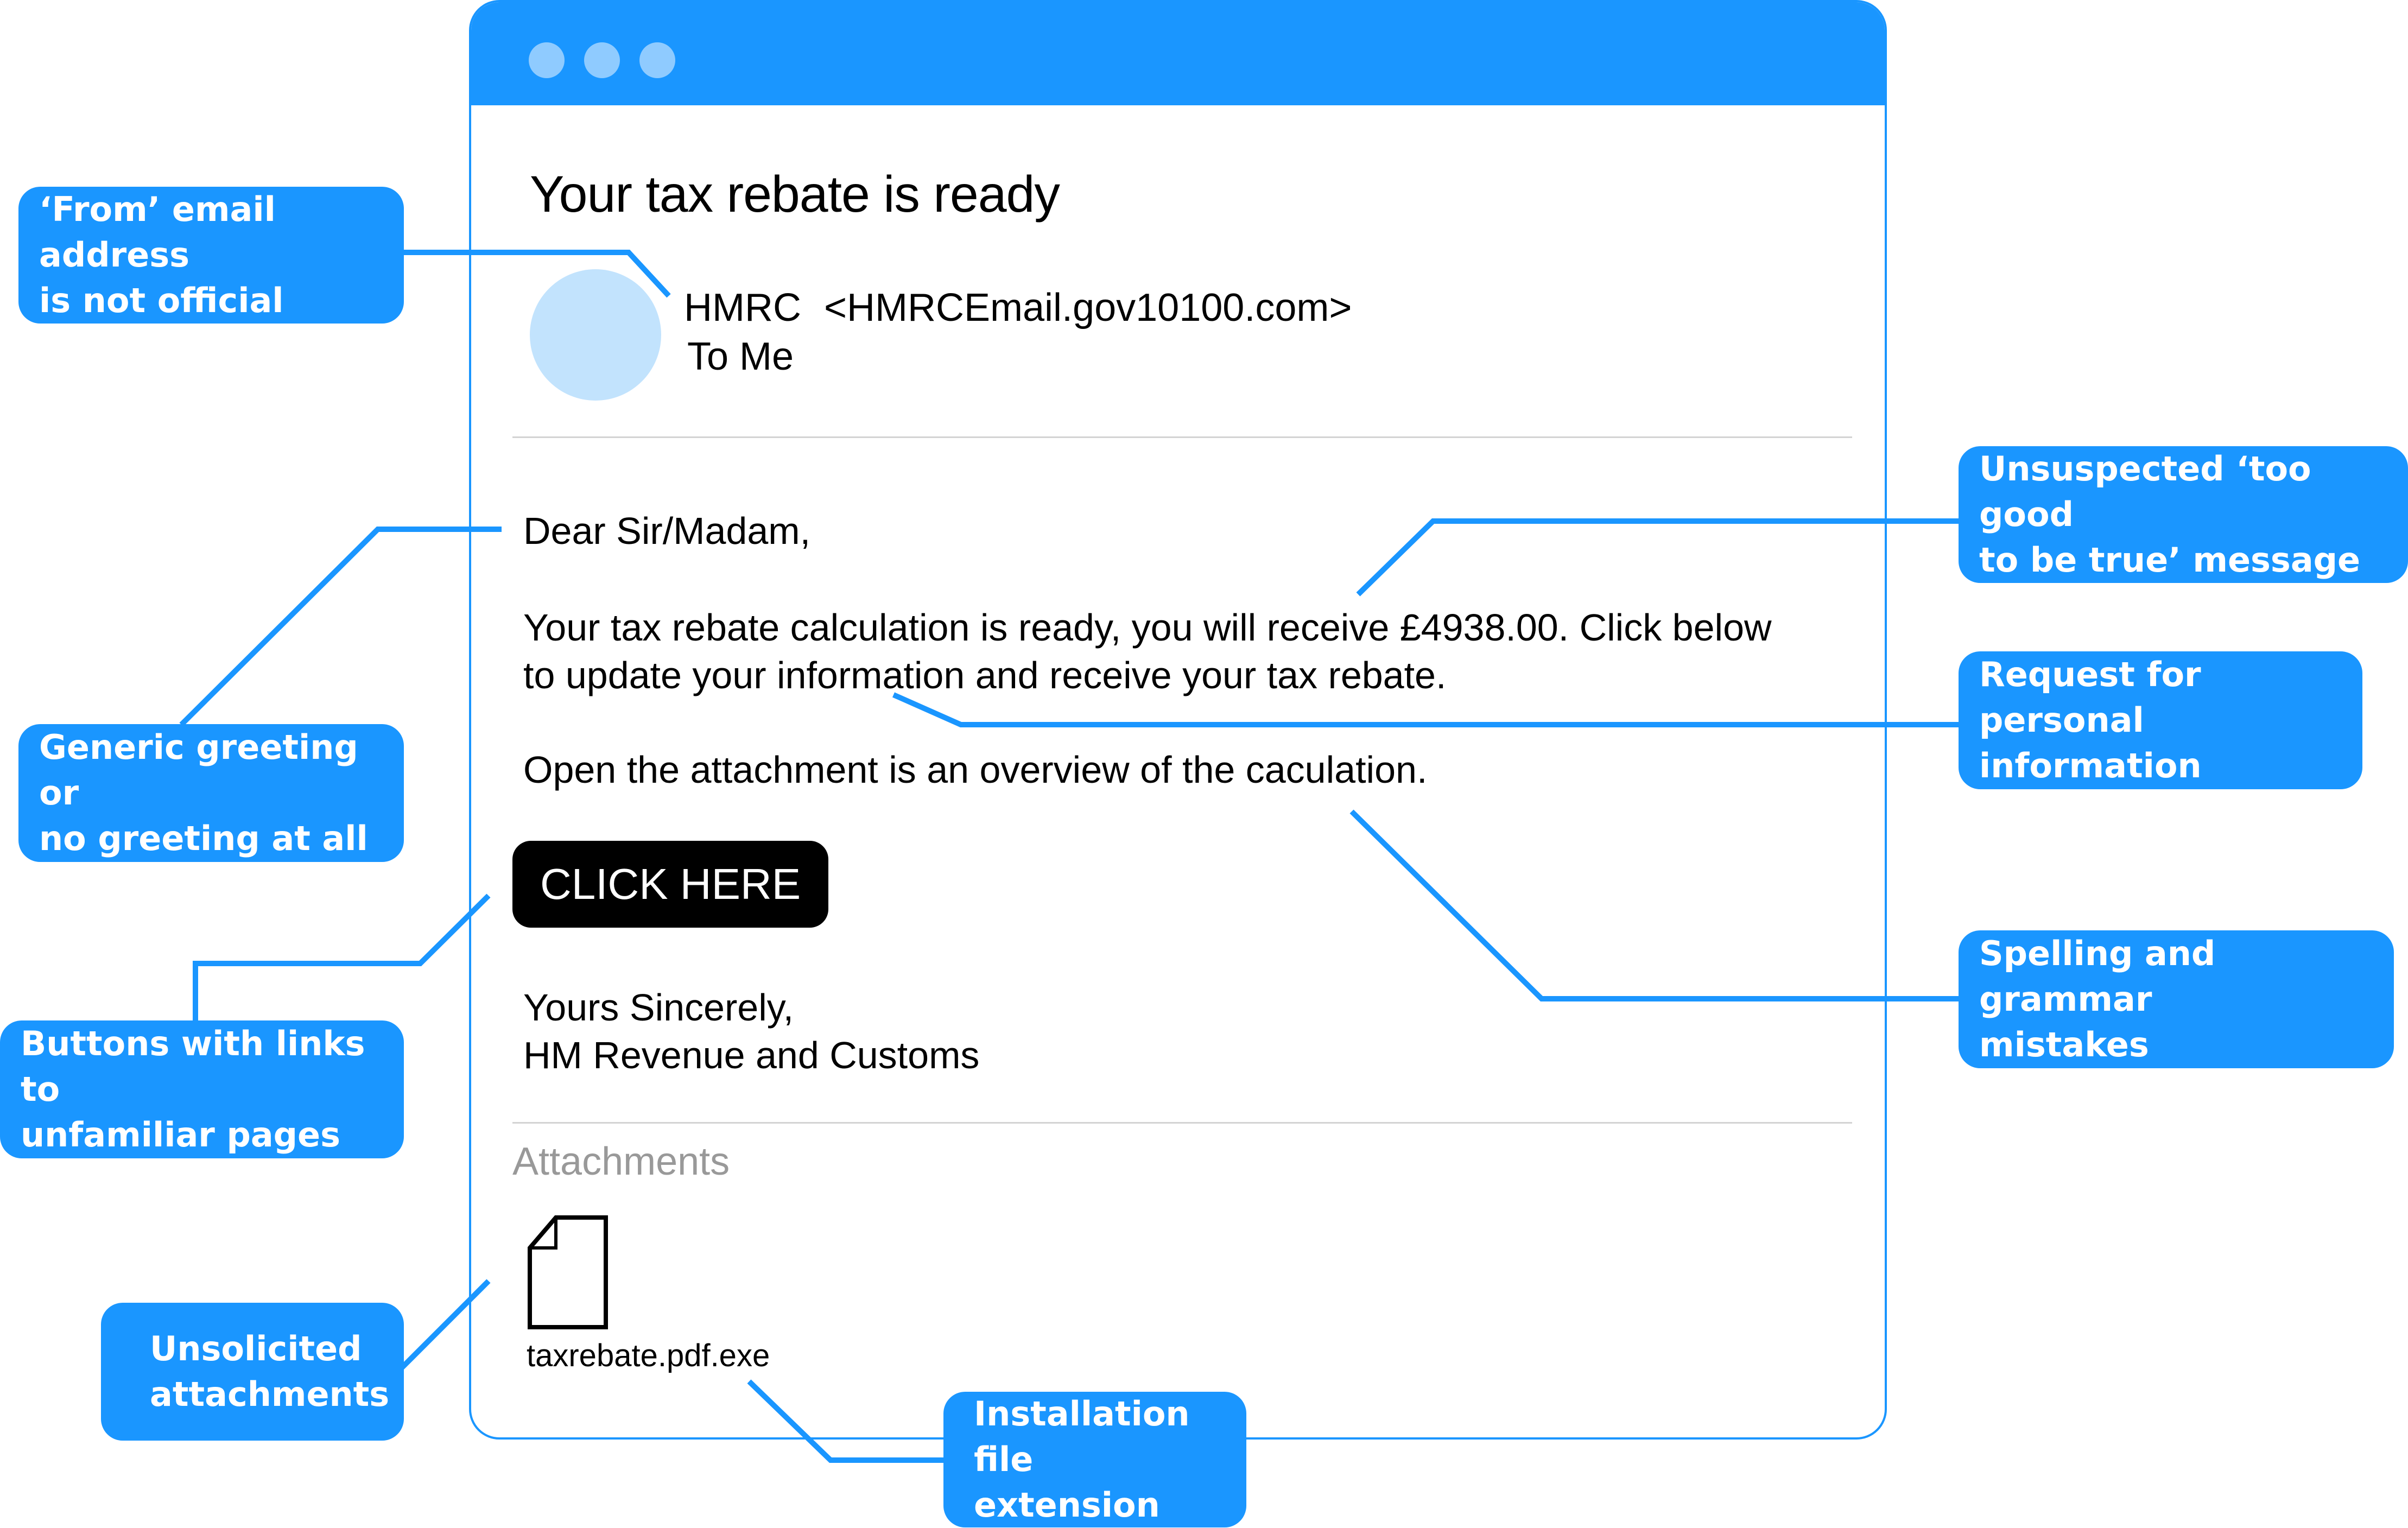  What do you see at coordinates (161, 300) in the screenshot?
I see `callout-text: is not official` at bounding box center [161, 300].